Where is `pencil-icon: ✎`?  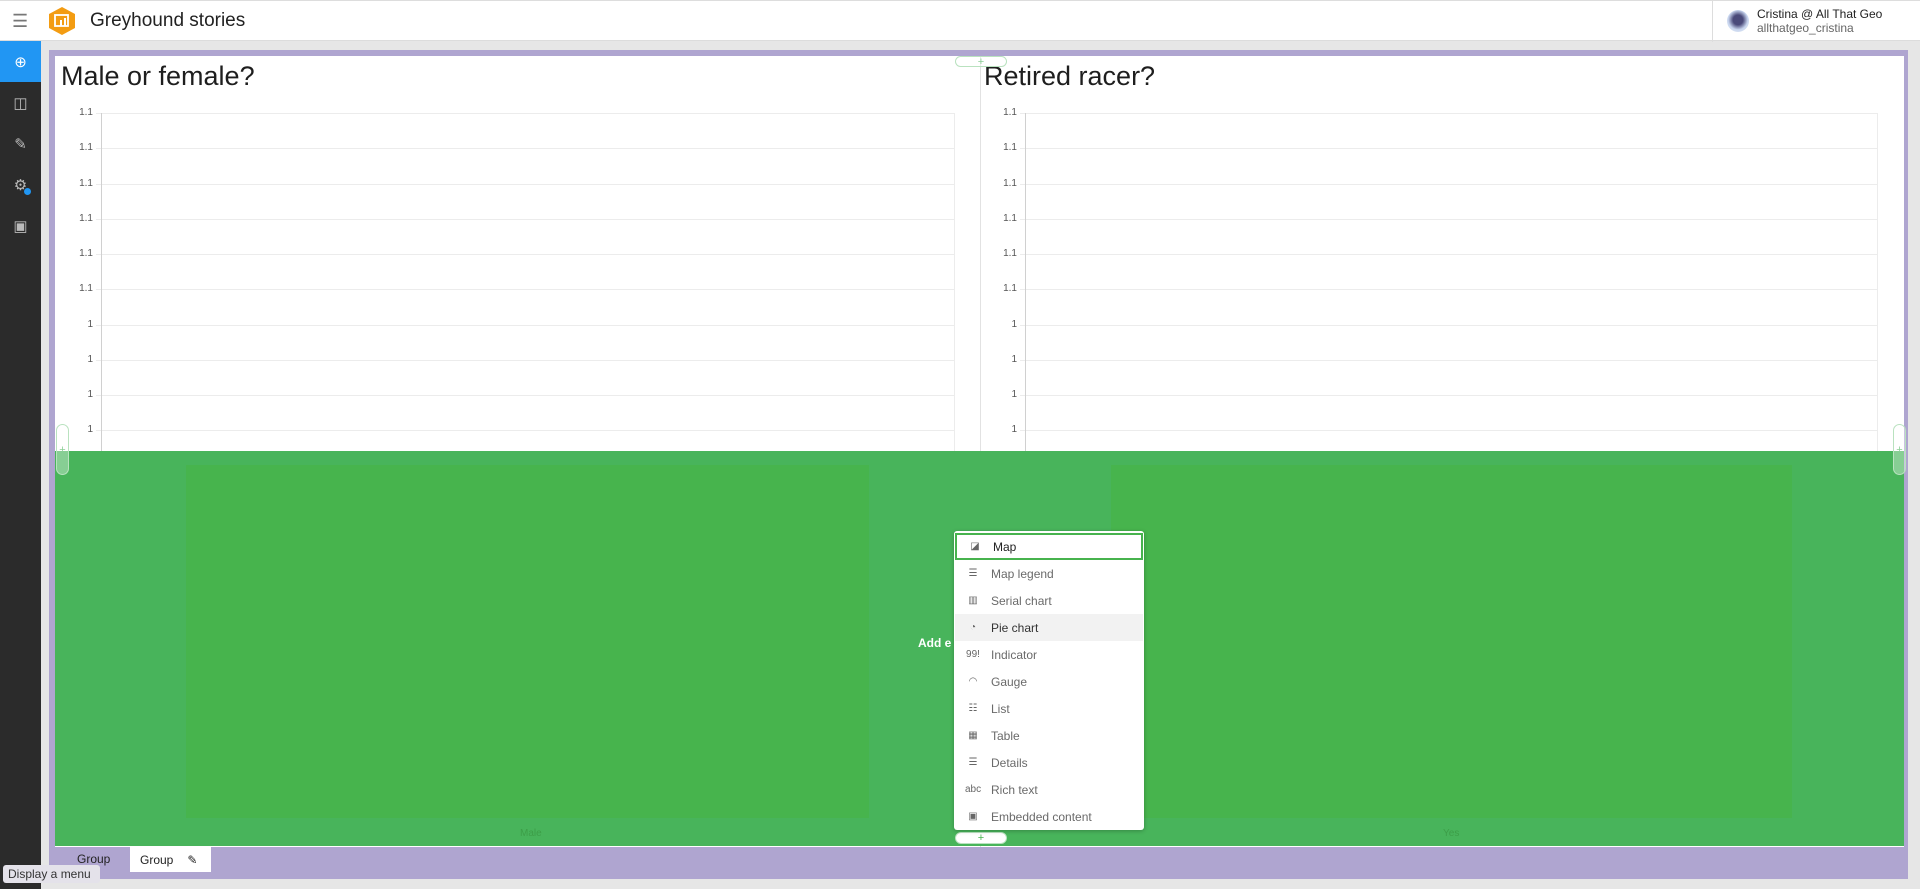
pencil-icon: ✎ is located at coordinates (192, 860).